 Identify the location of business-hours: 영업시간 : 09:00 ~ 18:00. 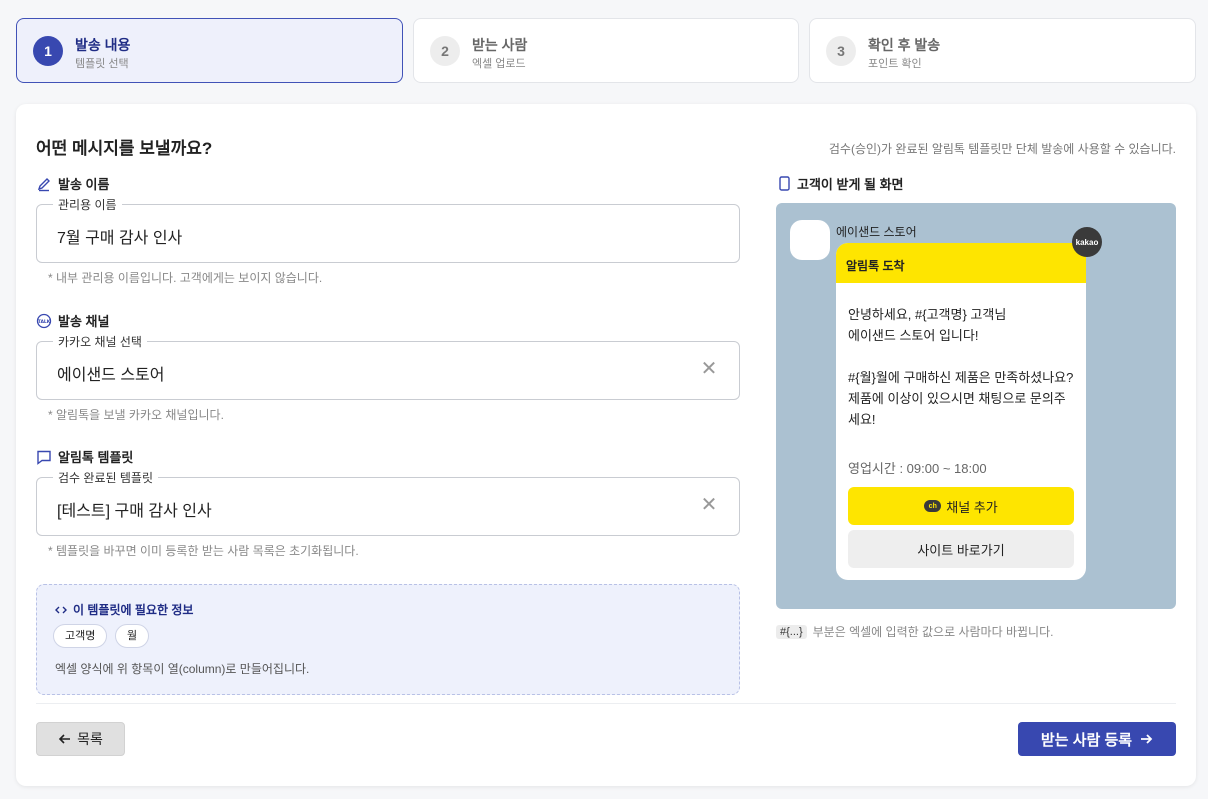
(917, 468).